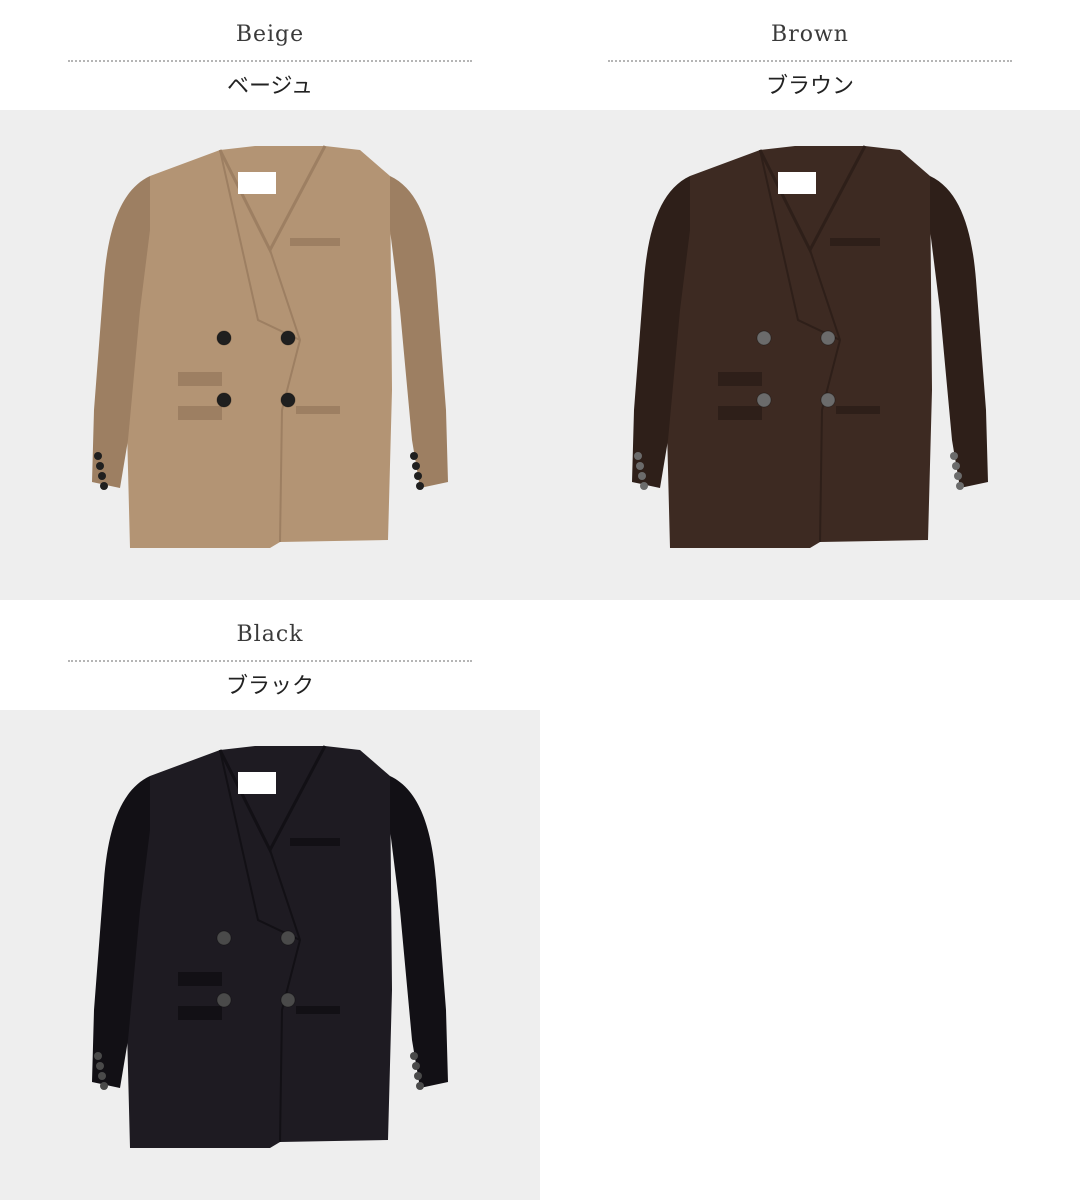  I want to click on variant-header: Black ブラック, so click(270, 655).